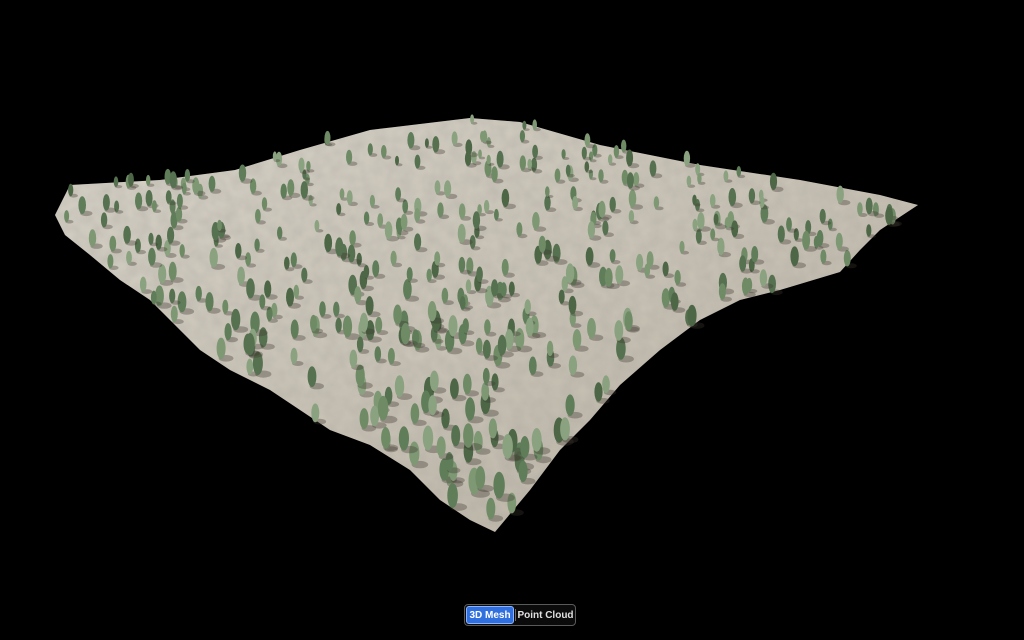  What do you see at coordinates (490, 615) in the screenshot?
I see `3d-mesh-button: 3D Mesh` at bounding box center [490, 615].